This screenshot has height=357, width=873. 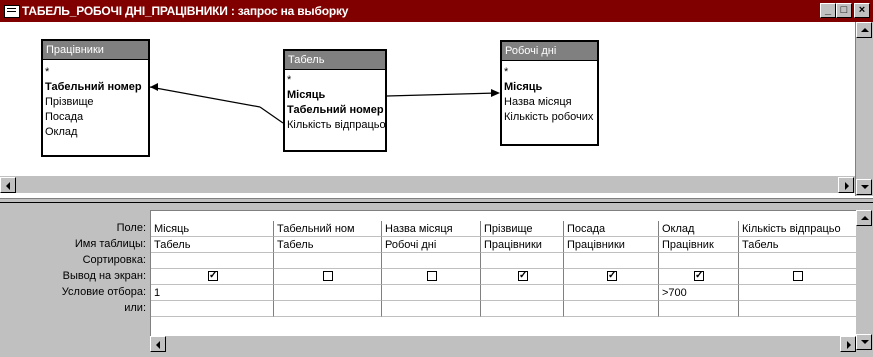 What do you see at coordinates (104, 276) in the screenshot?
I see `row-label-show: Вывод на экран:` at bounding box center [104, 276].